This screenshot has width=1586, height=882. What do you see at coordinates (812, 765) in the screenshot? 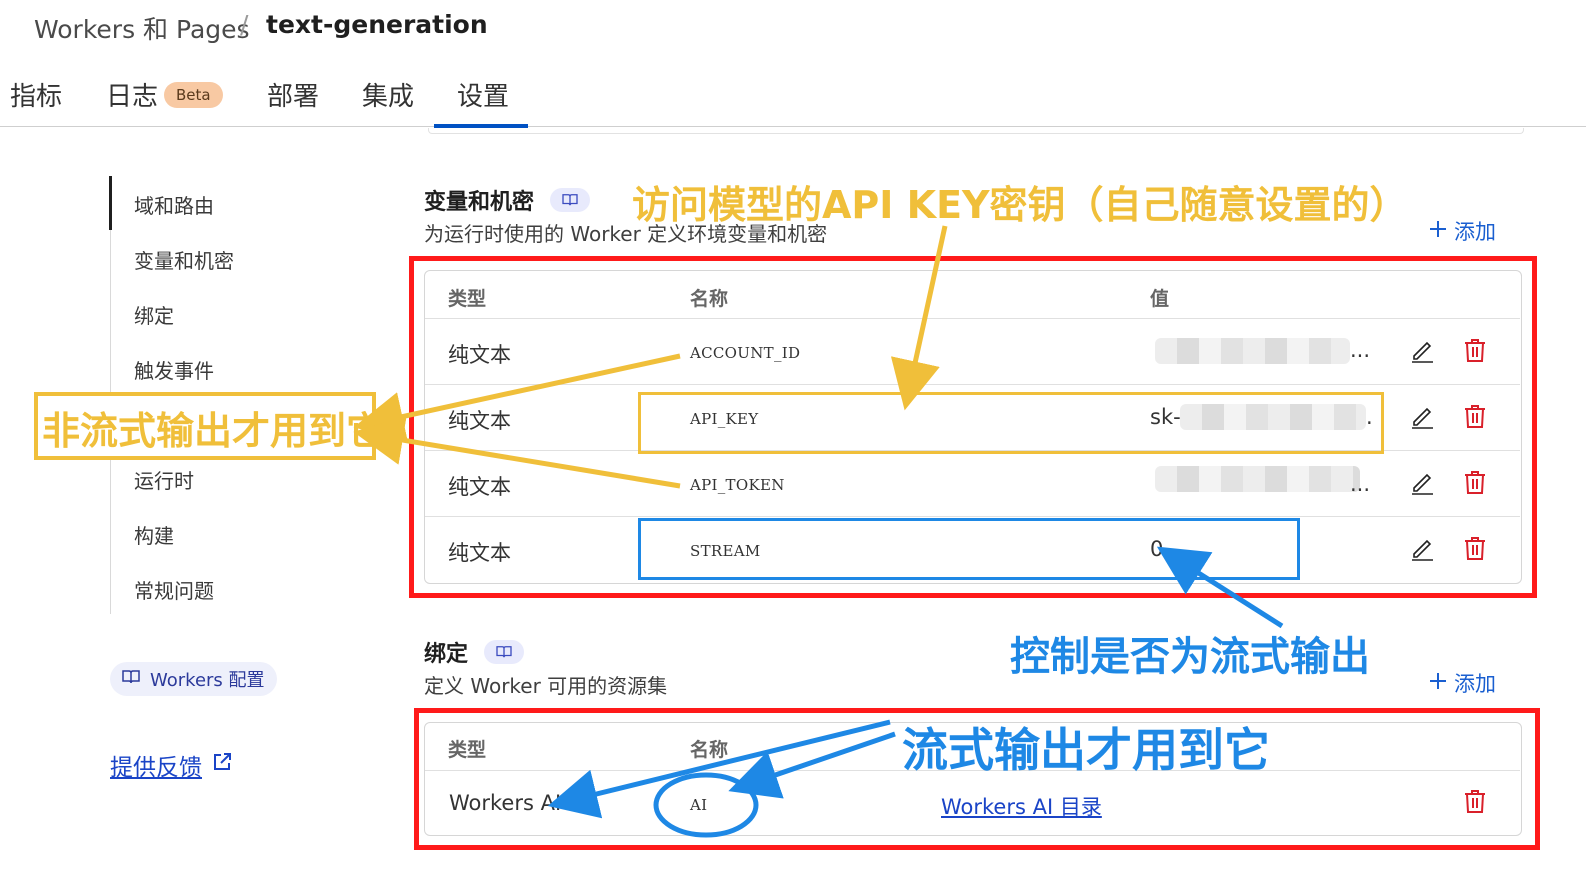
I see `ai-binding-arrow` at bounding box center [812, 765].